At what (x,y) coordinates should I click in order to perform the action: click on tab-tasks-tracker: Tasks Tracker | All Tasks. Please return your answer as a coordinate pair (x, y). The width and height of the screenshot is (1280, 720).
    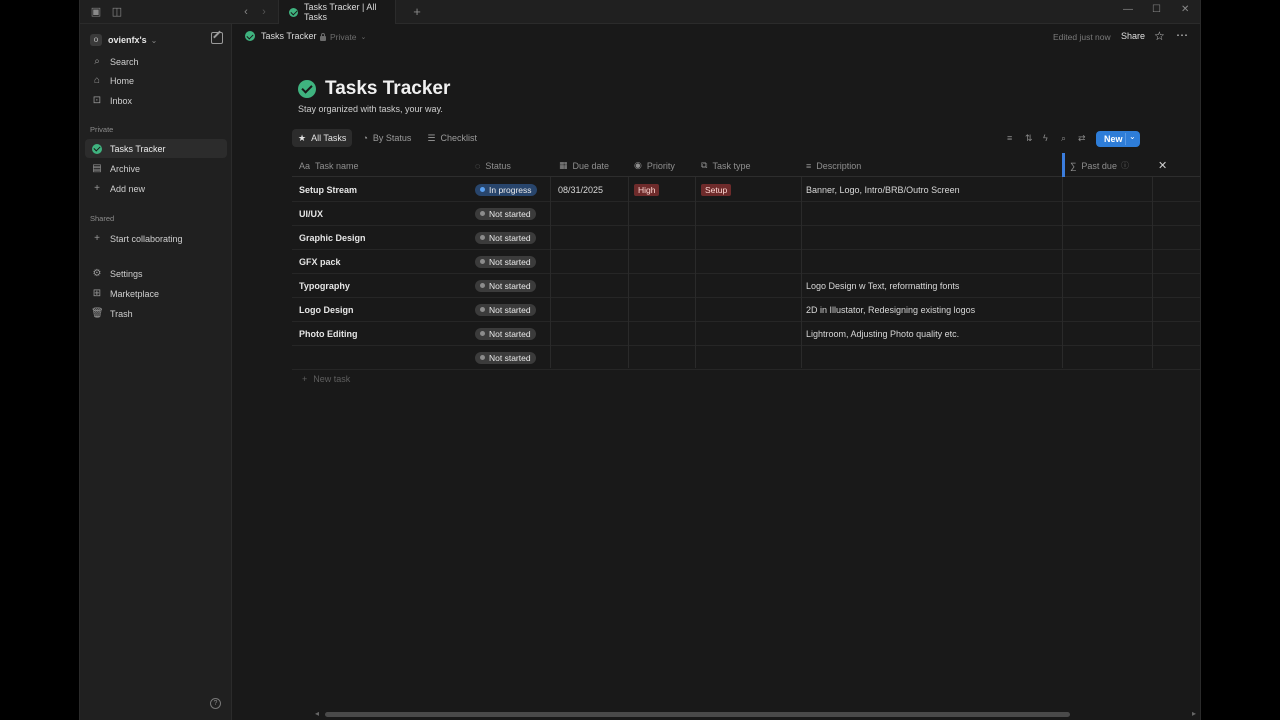
    Looking at the image, I should click on (337, 12).